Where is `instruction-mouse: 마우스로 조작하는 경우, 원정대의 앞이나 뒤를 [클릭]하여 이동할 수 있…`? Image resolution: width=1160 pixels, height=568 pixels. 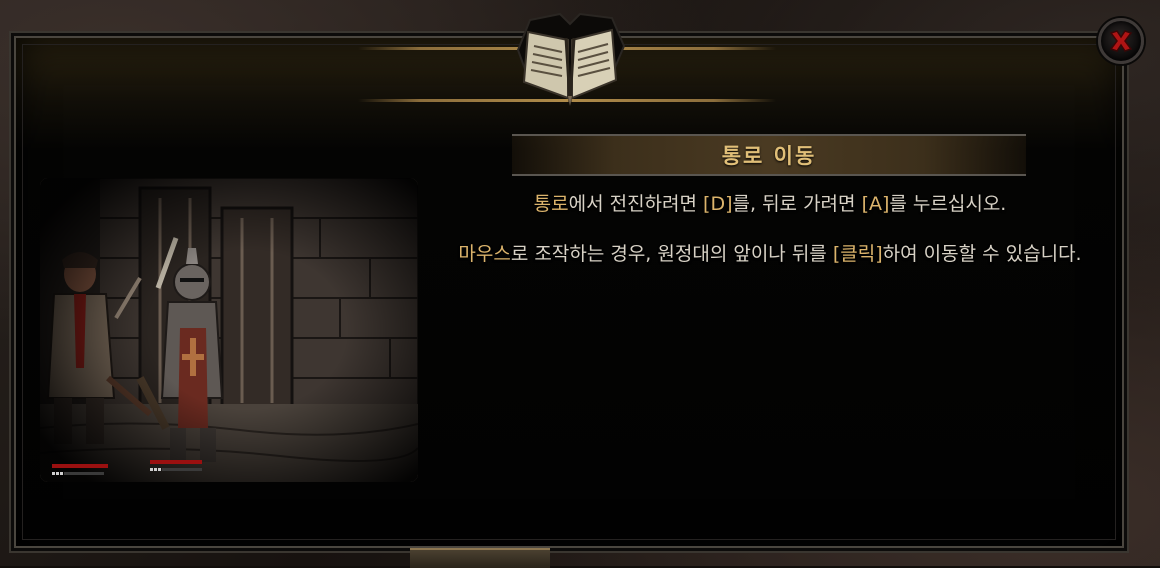 instruction-mouse: 마우스로 조작하는 경우, 원정대의 앞이나 뒤를 [클릭]하여 이동할 수 있… is located at coordinates (770, 252).